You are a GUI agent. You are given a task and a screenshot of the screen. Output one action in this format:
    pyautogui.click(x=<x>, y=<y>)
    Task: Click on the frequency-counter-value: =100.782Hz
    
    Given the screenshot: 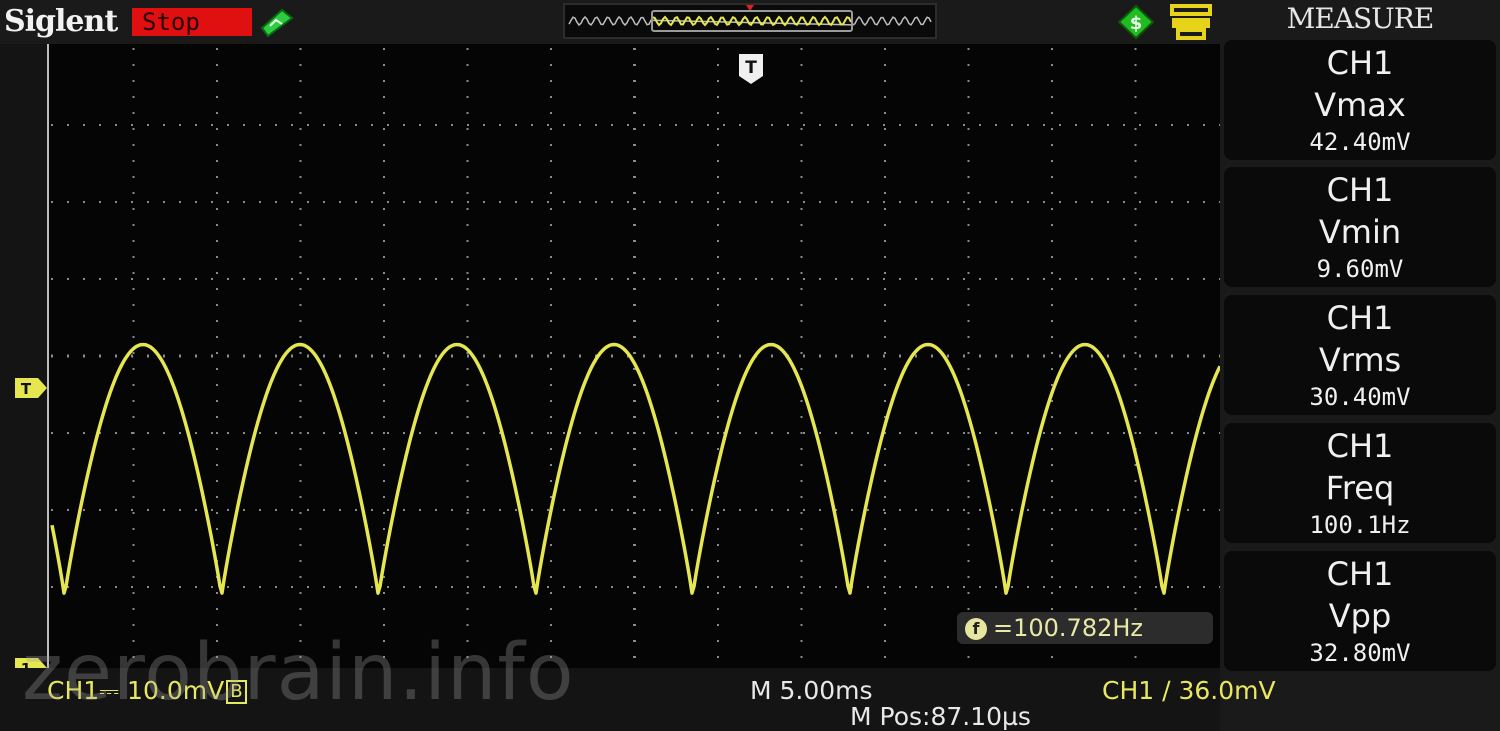 What is the action you would take?
    pyautogui.click(x=1068, y=628)
    